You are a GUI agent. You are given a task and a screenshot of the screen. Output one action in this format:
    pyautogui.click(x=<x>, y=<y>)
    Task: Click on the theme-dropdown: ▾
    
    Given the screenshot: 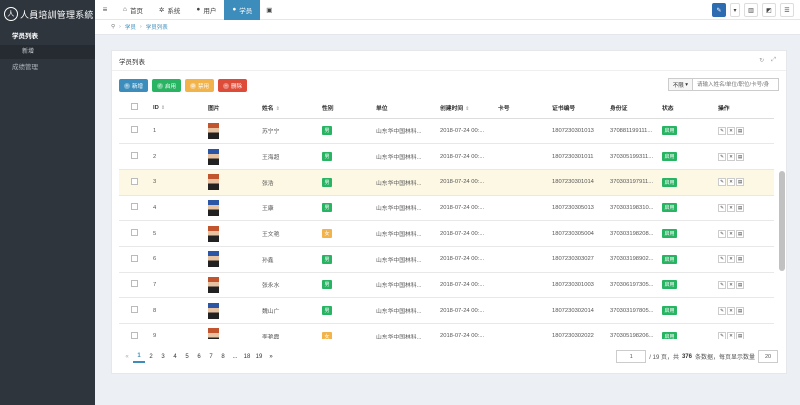 What is the action you would take?
    pyautogui.click(x=735, y=10)
    